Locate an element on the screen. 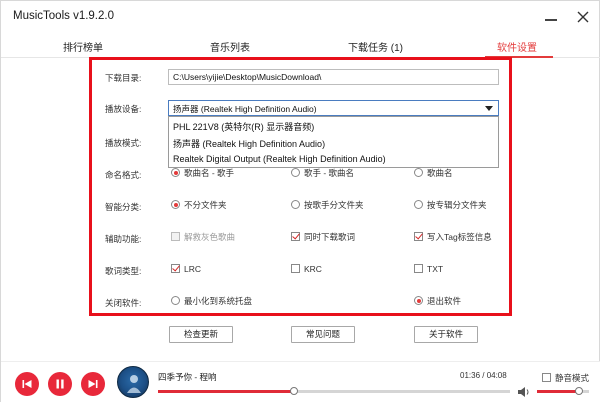  download-dir-label: 下载目录: is located at coordinates (123, 78).